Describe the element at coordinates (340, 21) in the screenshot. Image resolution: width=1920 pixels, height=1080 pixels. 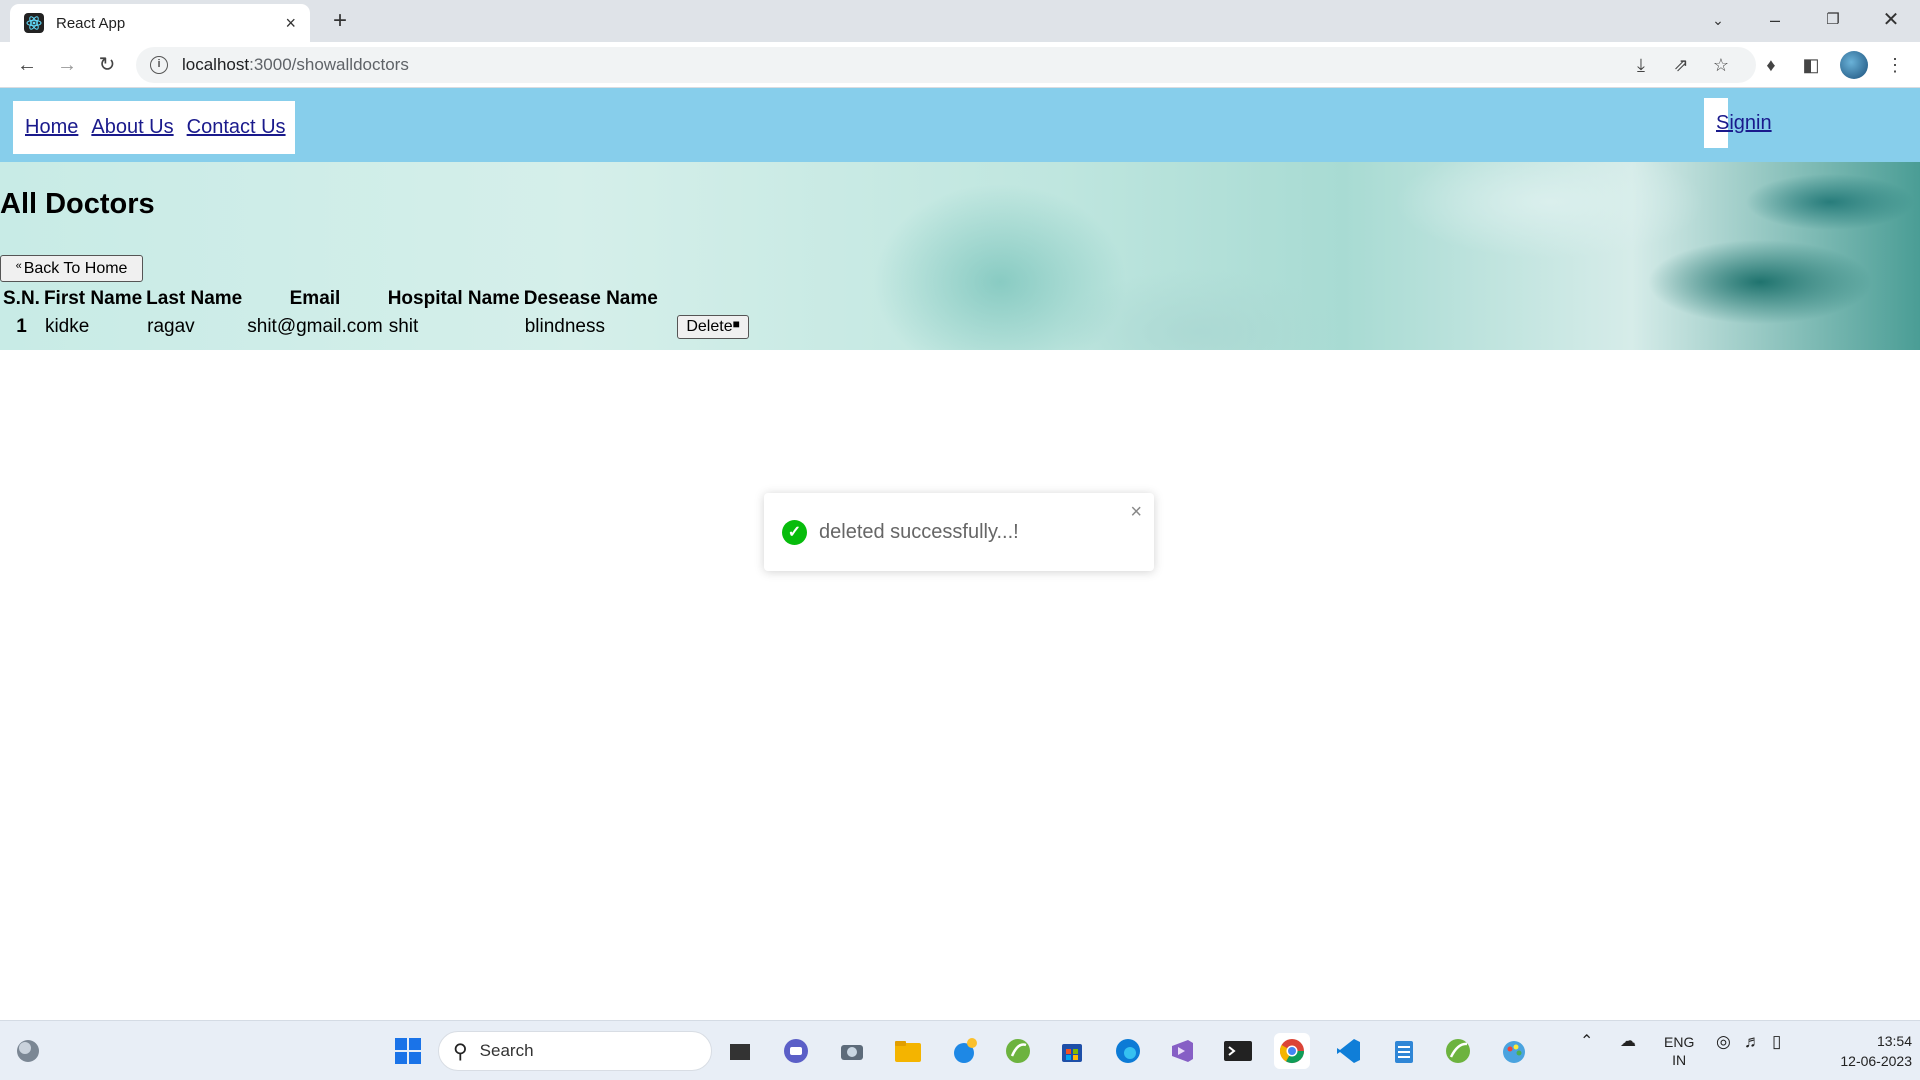
I see `new-tab-button: +` at that location.